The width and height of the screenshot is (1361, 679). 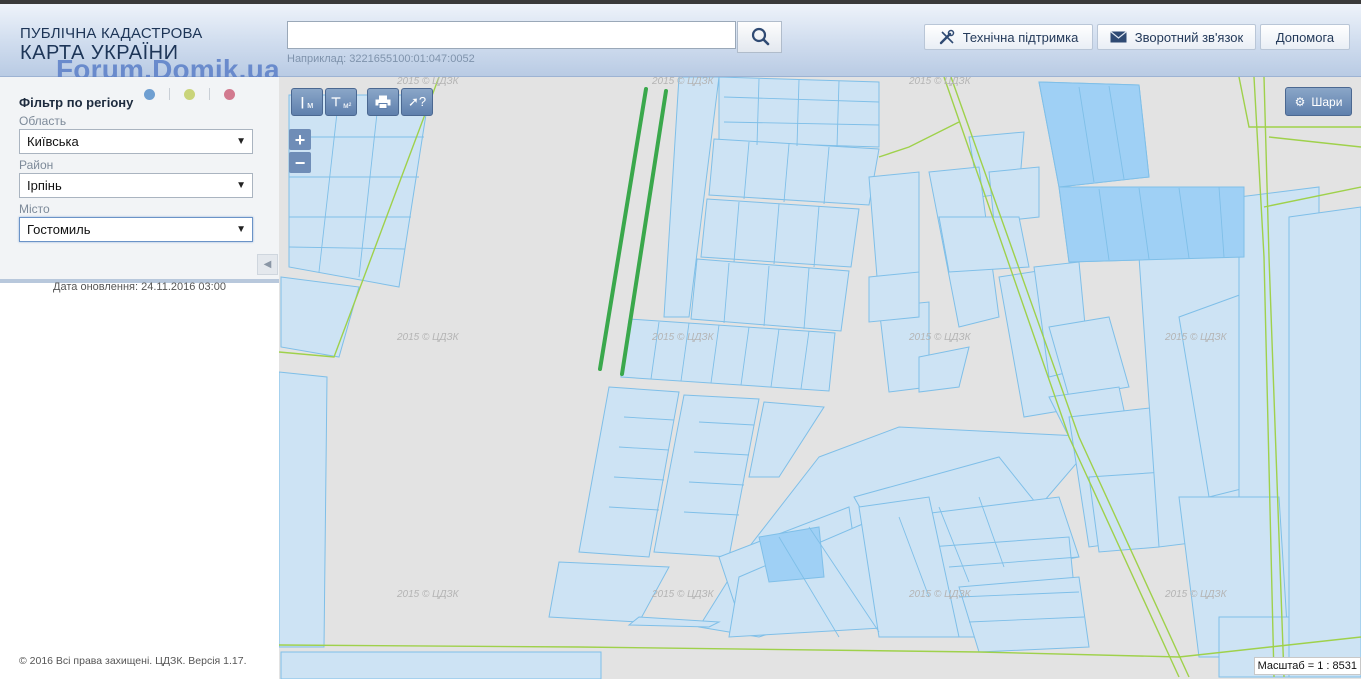 I want to click on blue-dot, so click(x=149, y=94).